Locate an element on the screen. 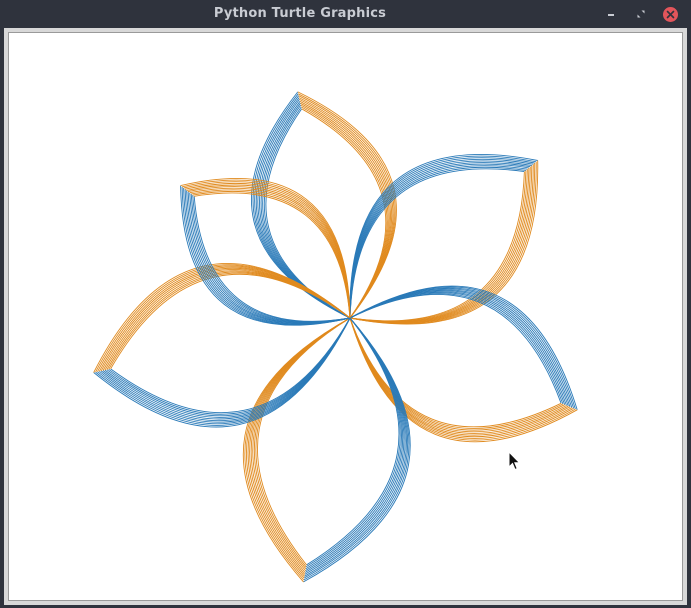 Image resolution: width=691 pixels, height=608 pixels. minimize-icon is located at coordinates (611, 15).